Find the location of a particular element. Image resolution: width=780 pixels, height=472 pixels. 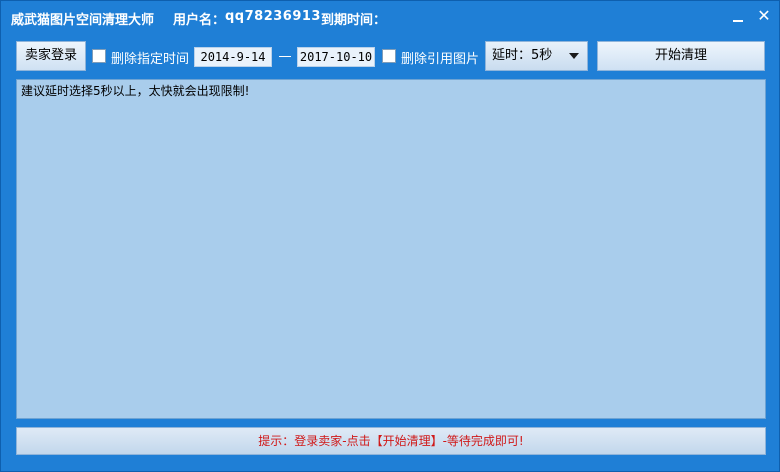

delete-referenced-checkbox is located at coordinates (389, 56).